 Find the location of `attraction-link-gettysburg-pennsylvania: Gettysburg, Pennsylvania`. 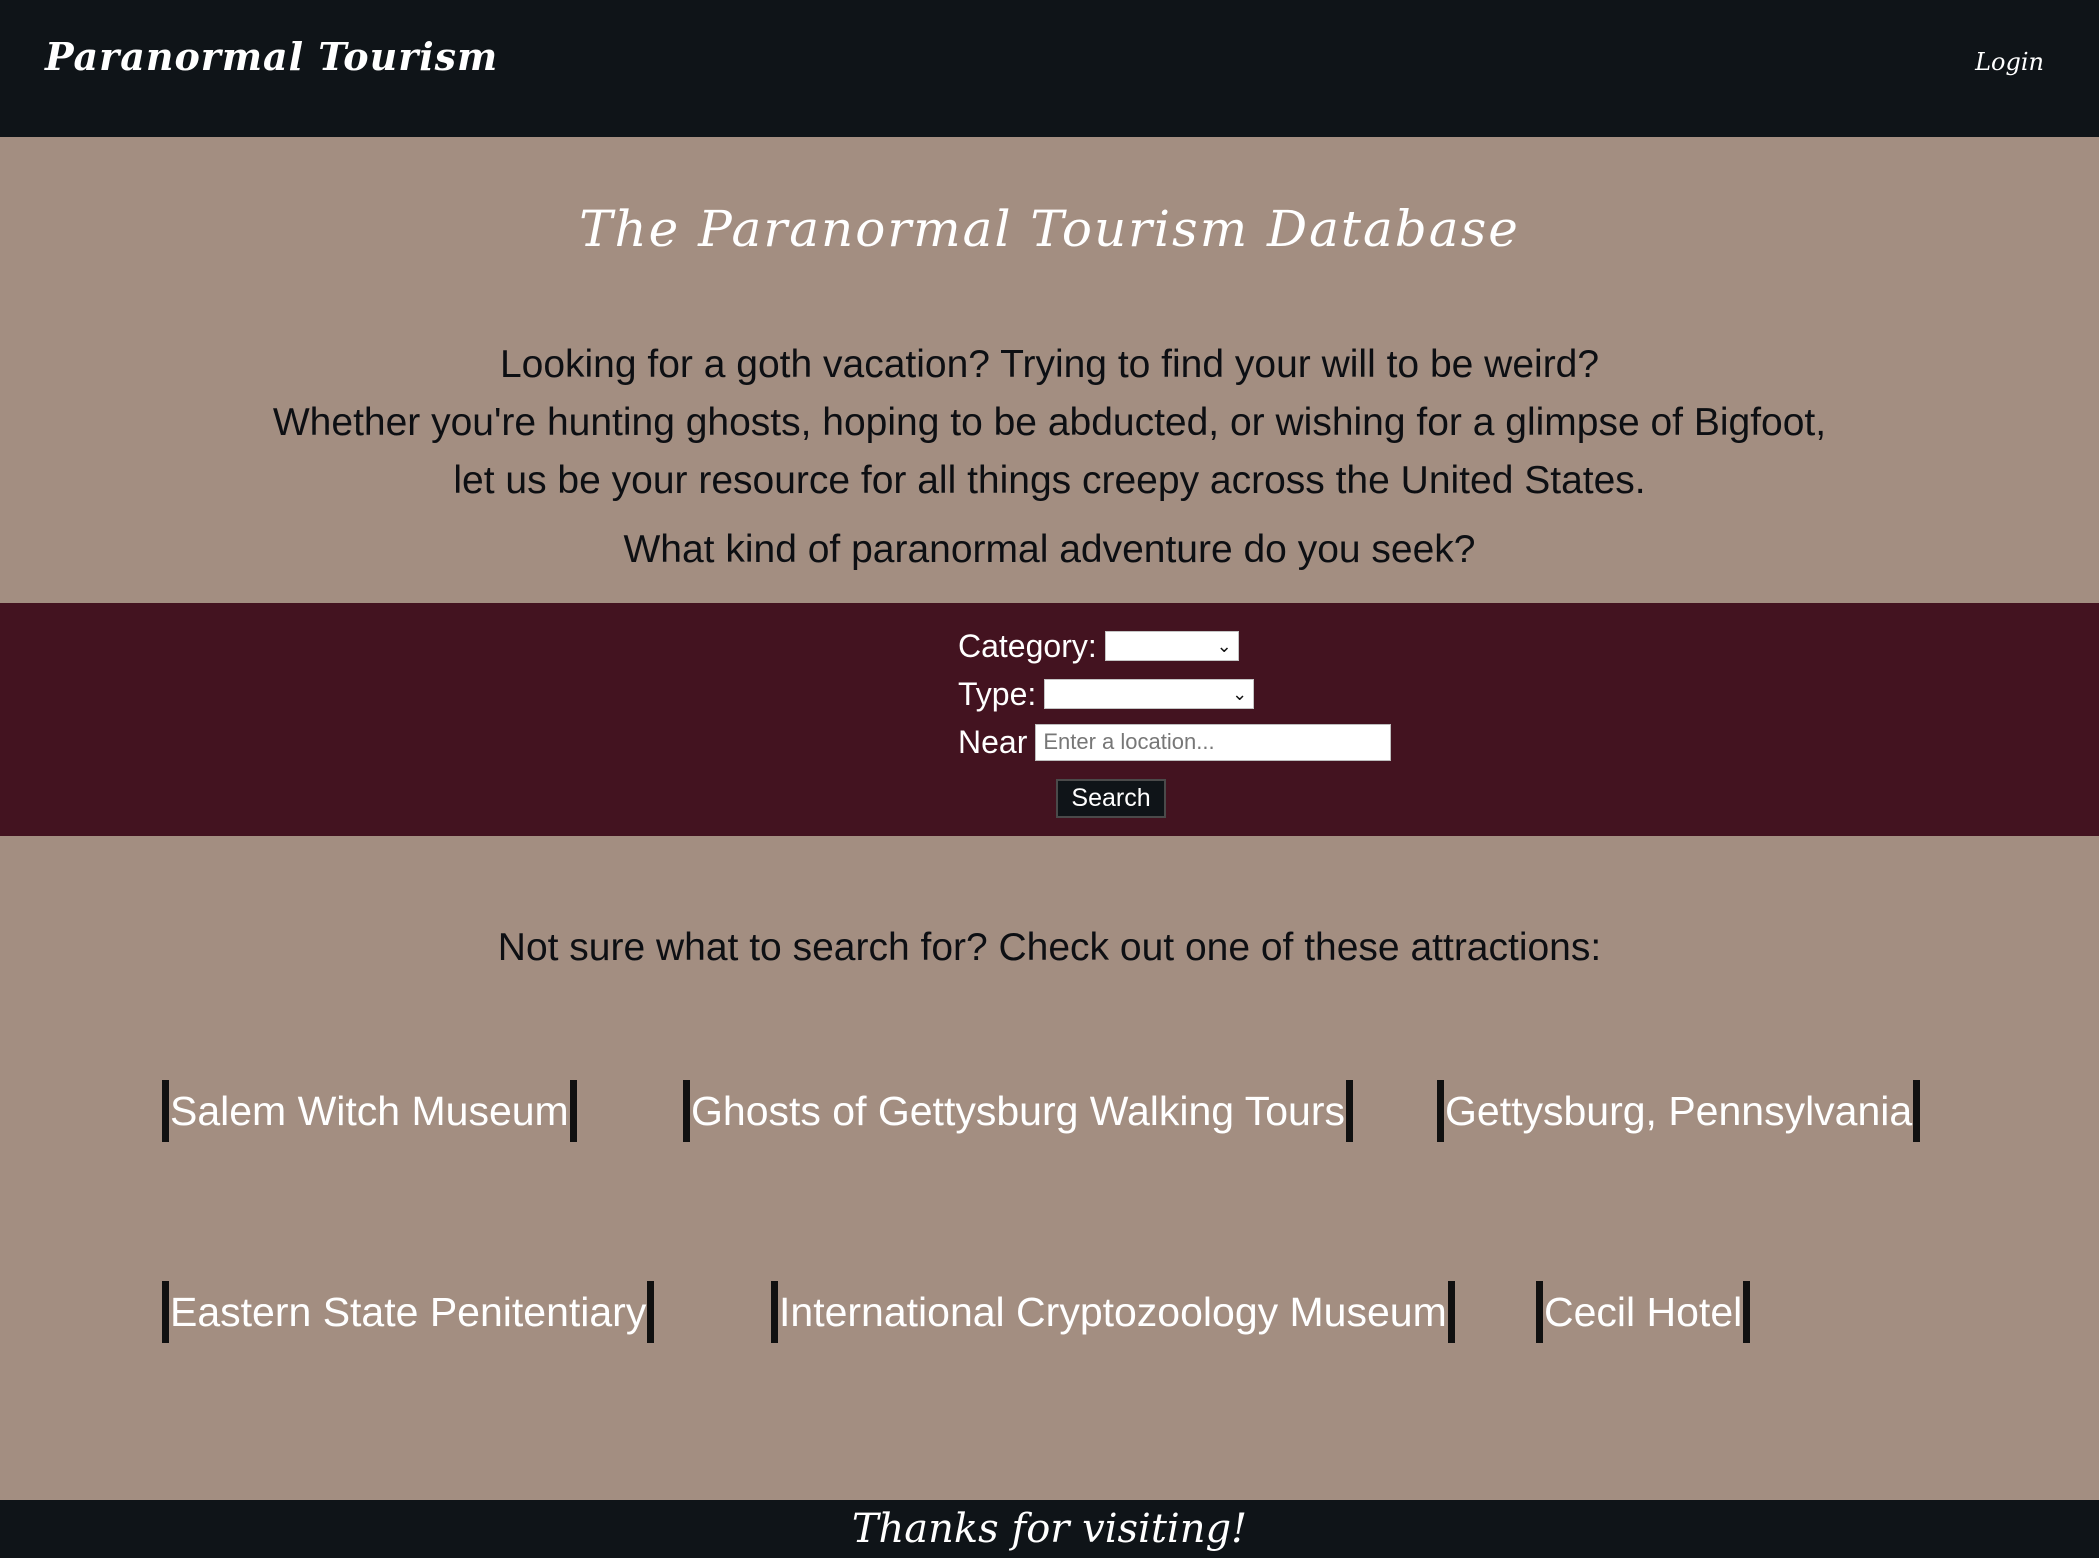

attraction-link-gettysburg-pennsylvania: Gettysburg, Pennsylvania is located at coordinates (1679, 1111).